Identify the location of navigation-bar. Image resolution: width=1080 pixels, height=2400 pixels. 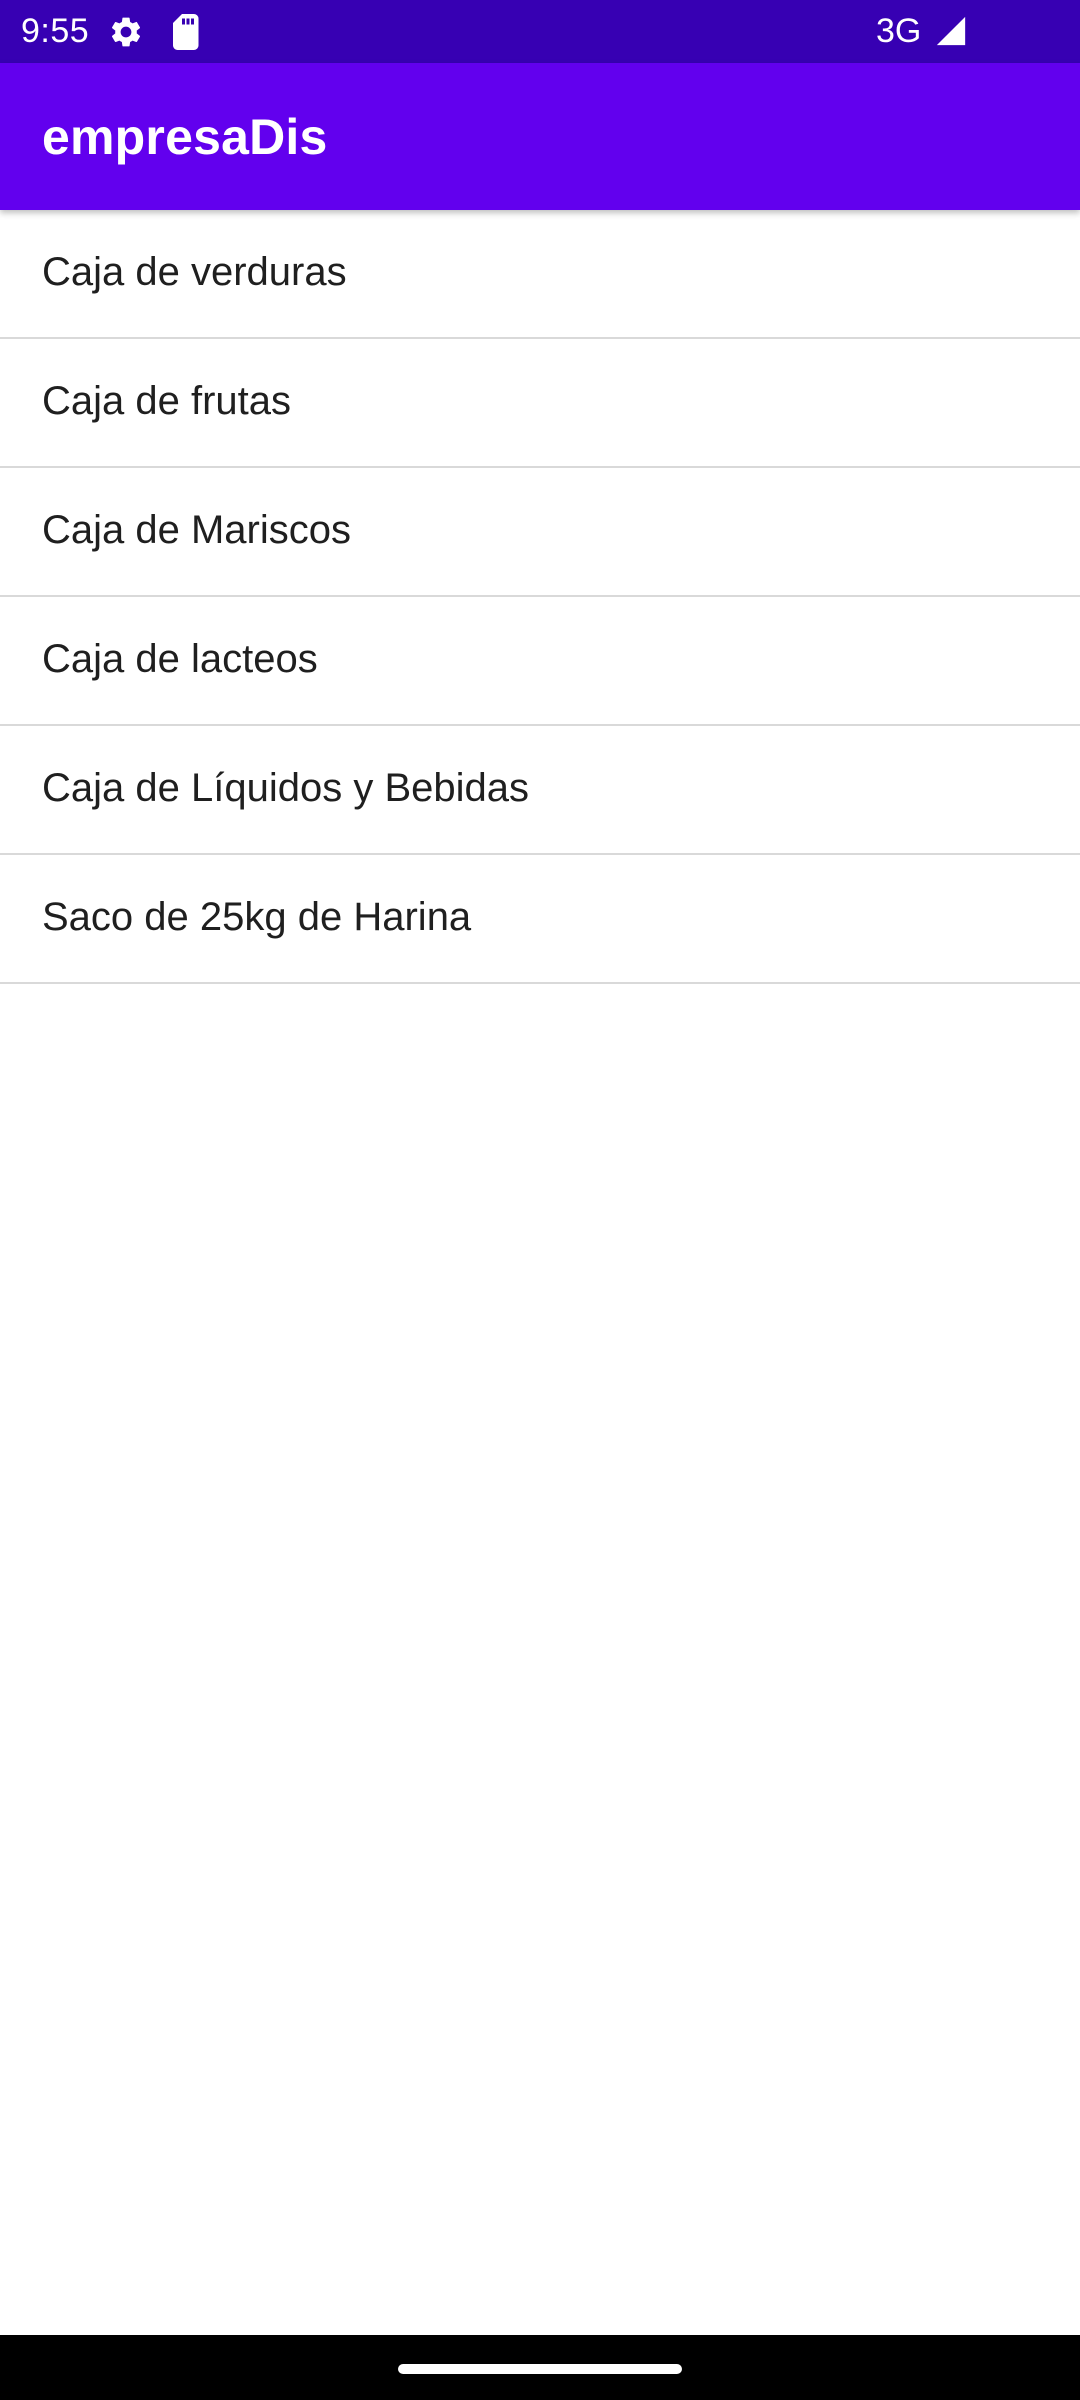
(540, 2367).